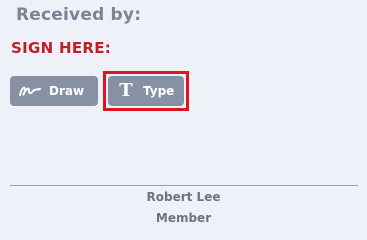 Image resolution: width=367 pixels, height=240 pixels. What do you see at coordinates (61, 48) in the screenshot?
I see `sign-here-label: SIGN HERE:` at bounding box center [61, 48].